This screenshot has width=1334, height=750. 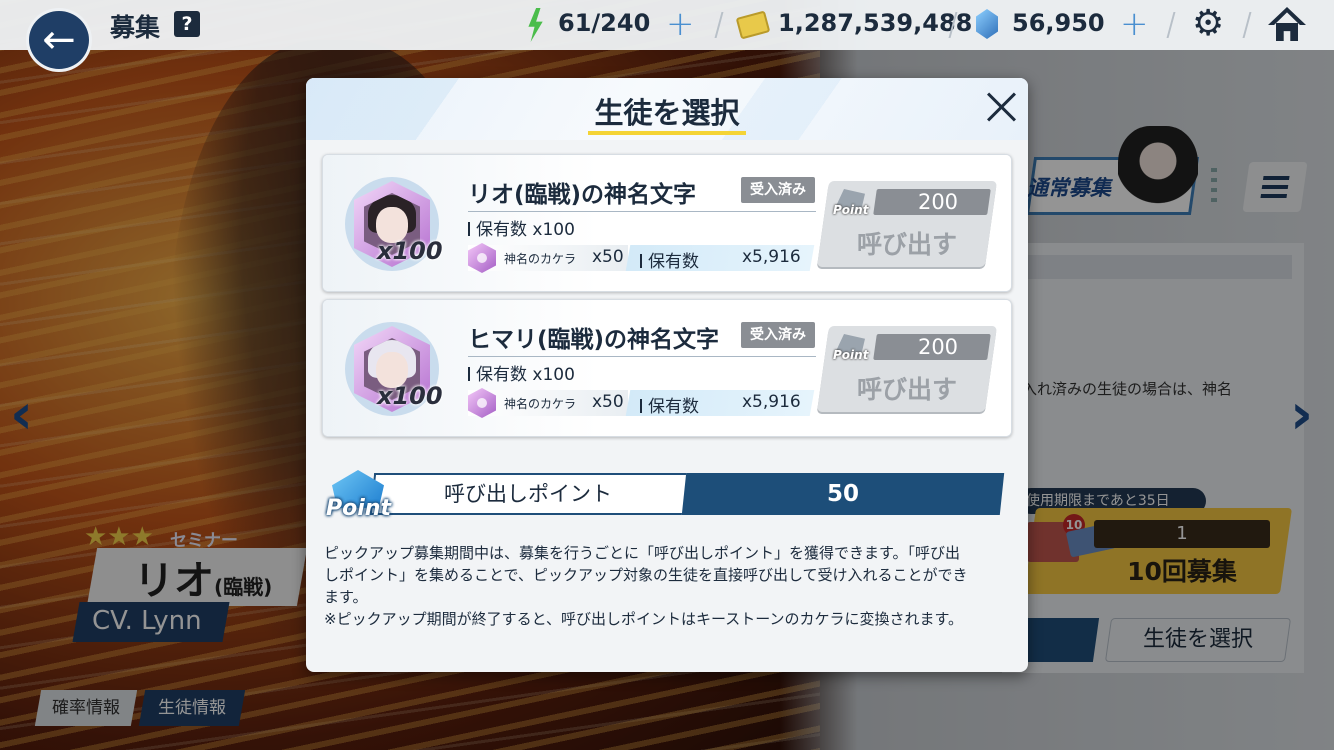 I want to click on credit-icon, so click(x=753, y=25).